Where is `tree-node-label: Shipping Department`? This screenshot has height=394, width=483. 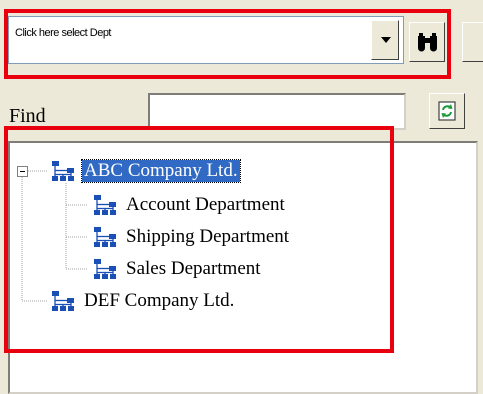
tree-node-label: Shipping Department is located at coordinates (208, 236).